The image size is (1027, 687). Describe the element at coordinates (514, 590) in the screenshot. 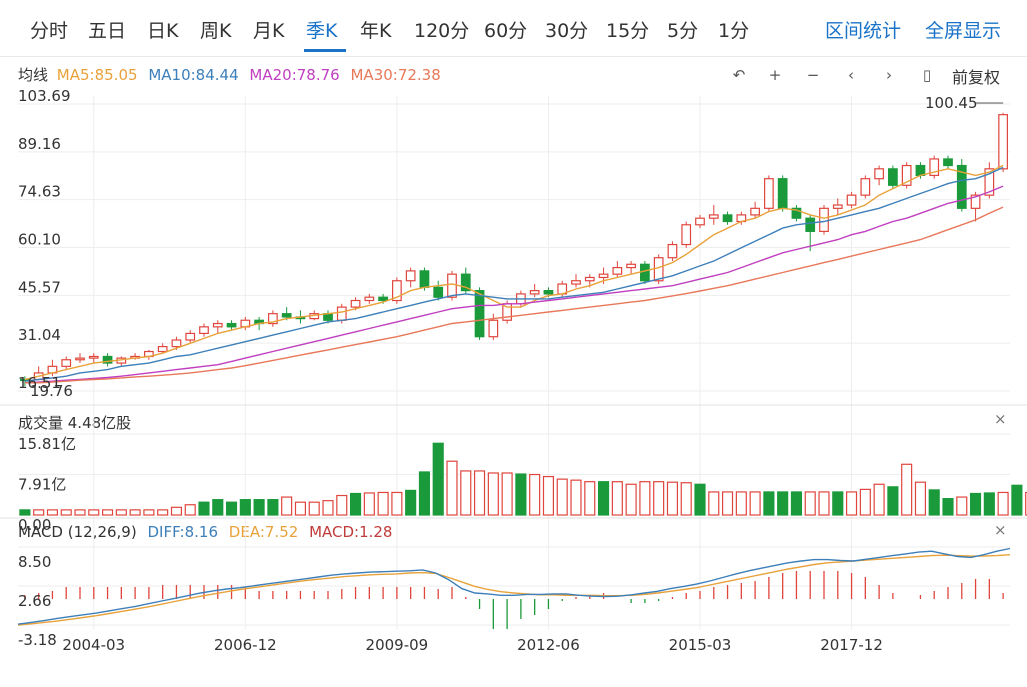

I see `dea-line` at that location.